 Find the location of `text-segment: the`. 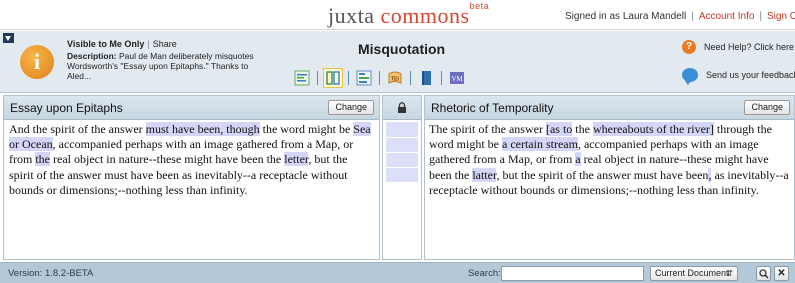

text-segment: the is located at coordinates (582, 129).